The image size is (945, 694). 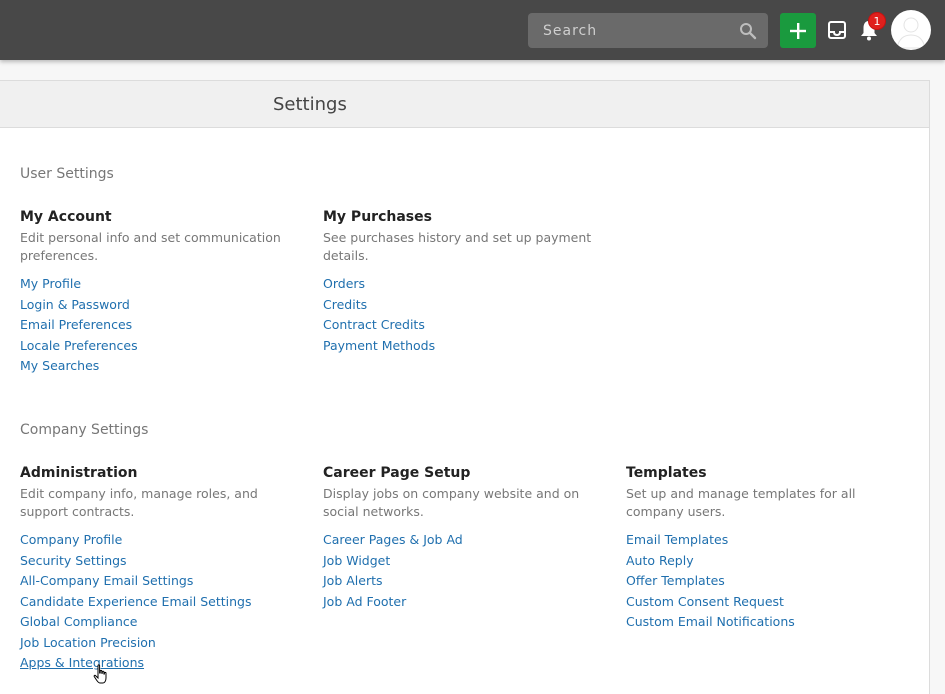 What do you see at coordinates (344, 283) in the screenshot?
I see `link-orders: Orders` at bounding box center [344, 283].